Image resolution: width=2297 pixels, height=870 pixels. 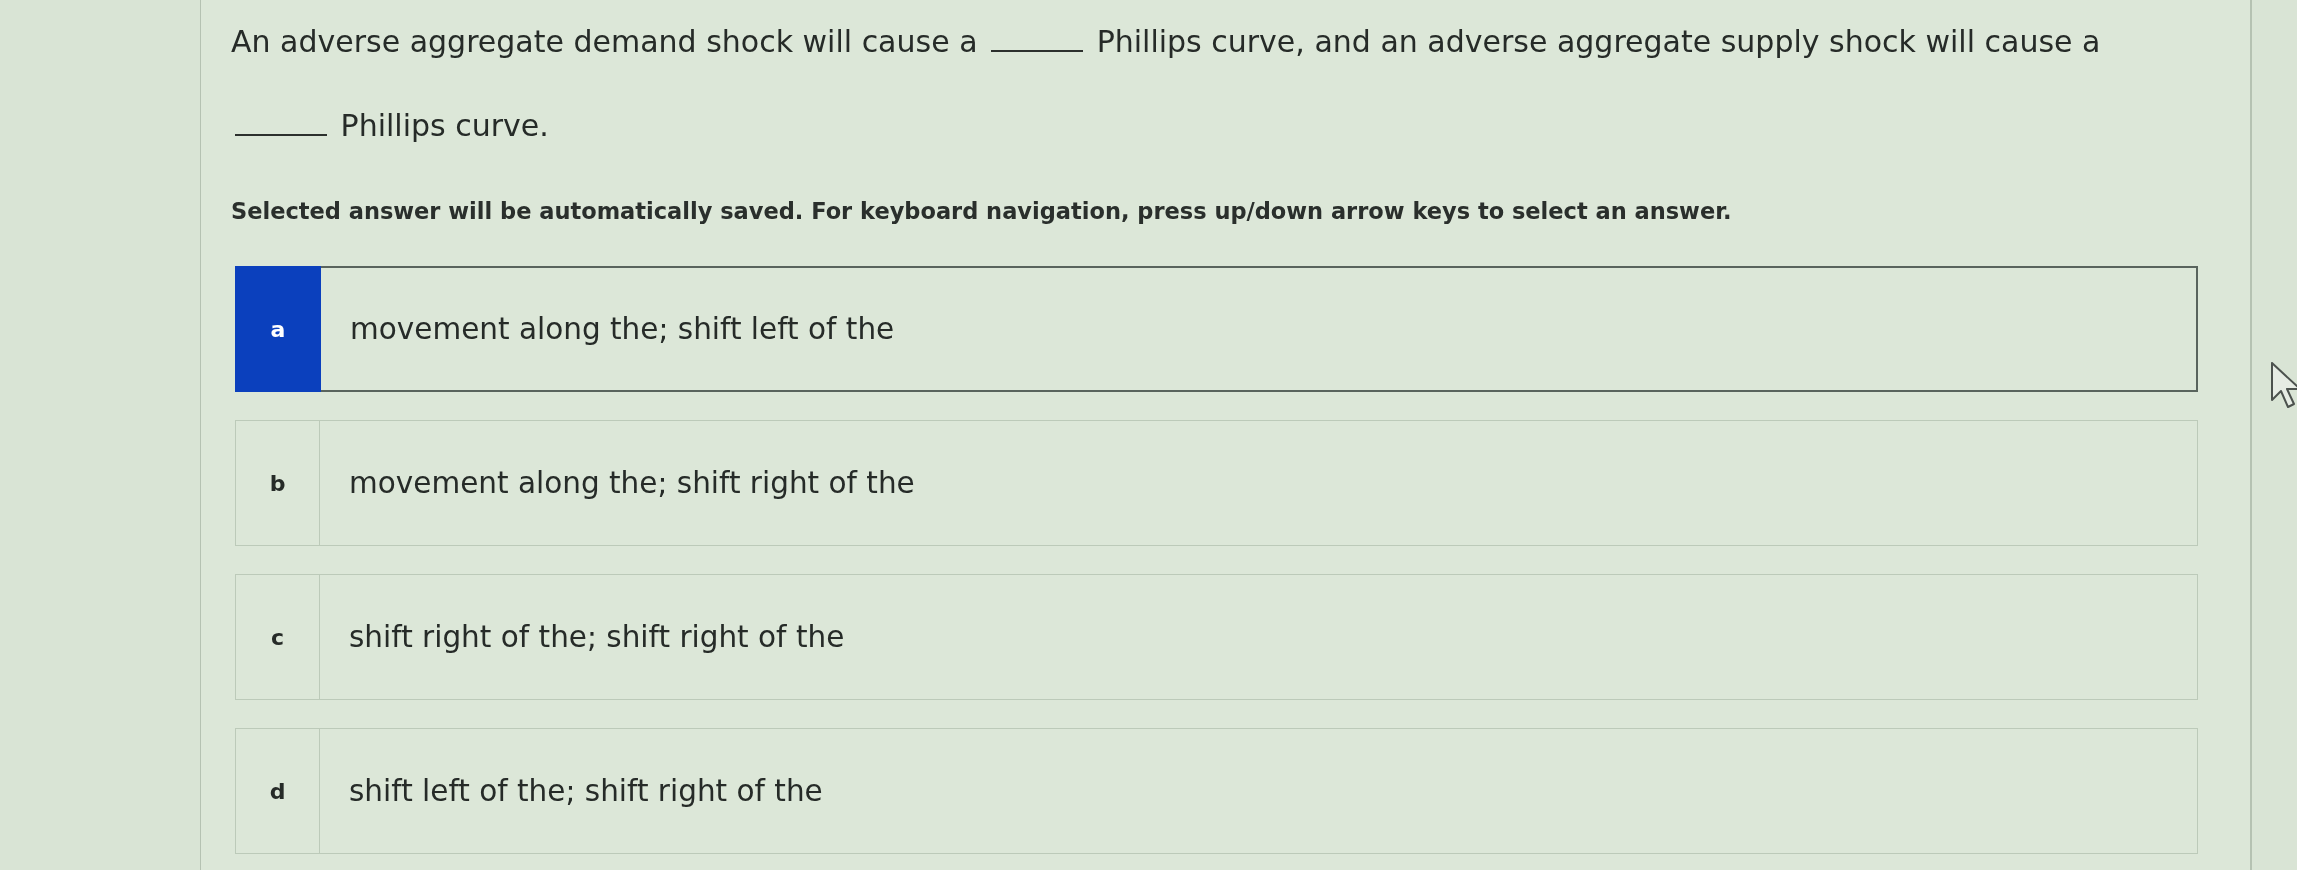 I want to click on question-text: Phillips curve., so click(x=444, y=125).